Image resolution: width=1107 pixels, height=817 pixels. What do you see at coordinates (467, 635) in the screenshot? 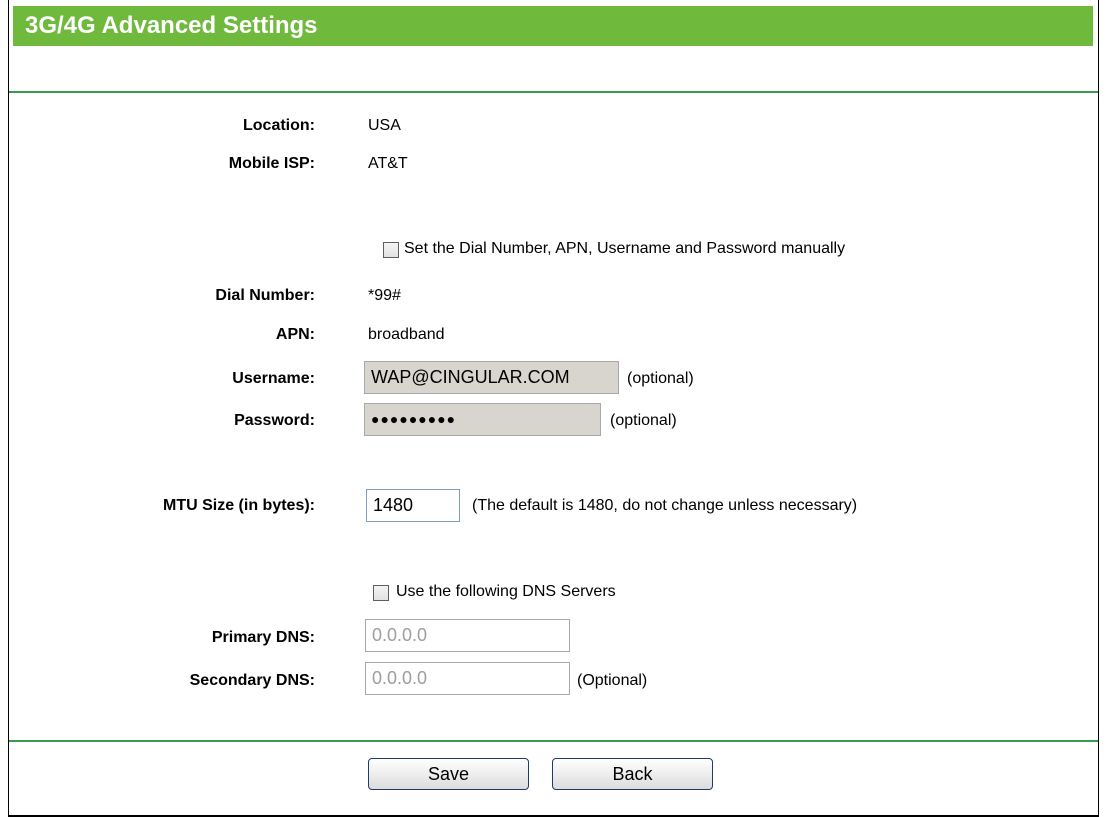
I see `primary-dns-input: 0.0.0.0` at bounding box center [467, 635].